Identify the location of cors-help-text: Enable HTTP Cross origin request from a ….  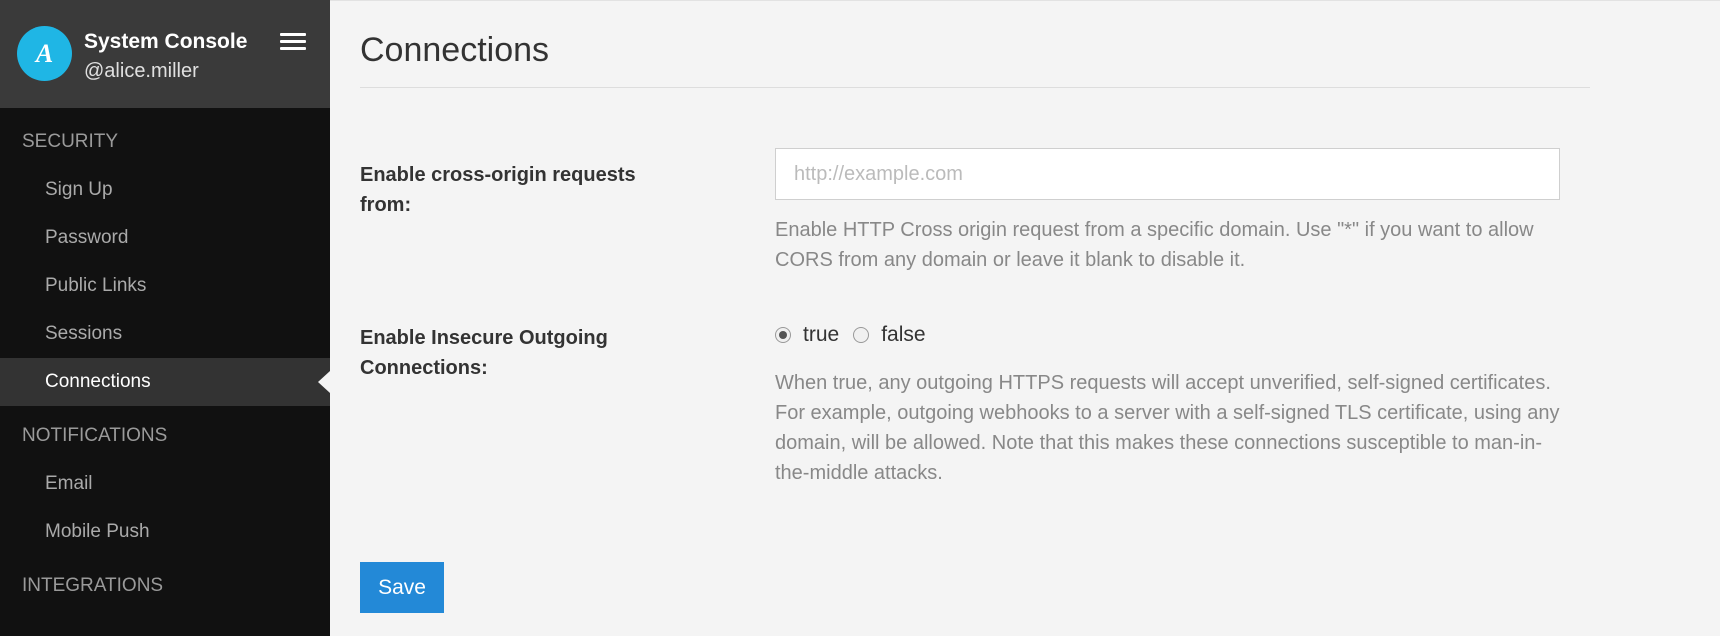
(1154, 245).